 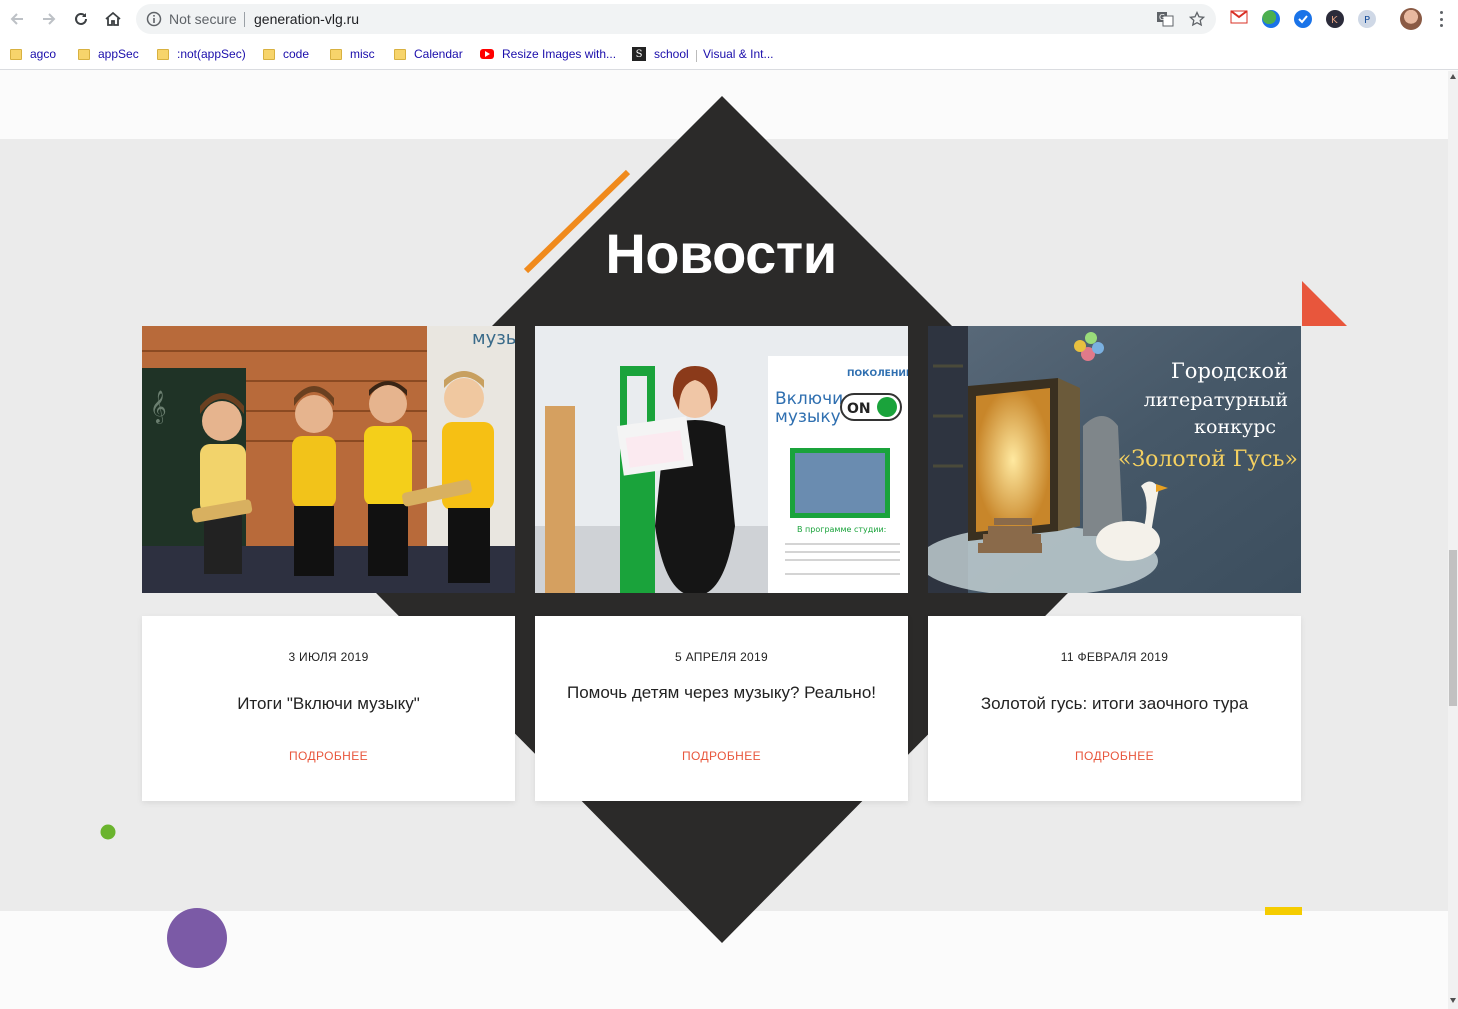 What do you see at coordinates (197, 938) in the screenshot?
I see `purple-circle` at bounding box center [197, 938].